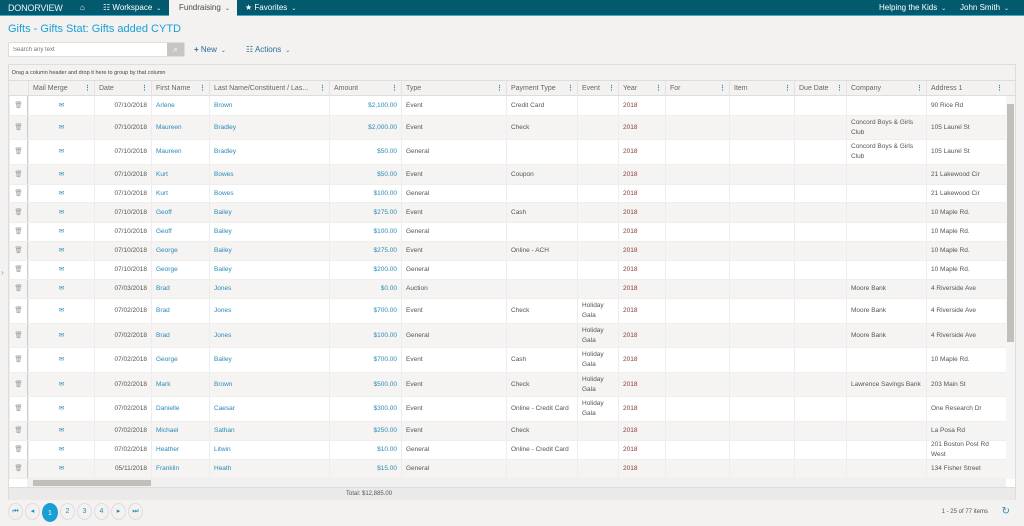 This screenshot has width=1024, height=526. What do you see at coordinates (966, 88) in the screenshot?
I see `column-header: Address 1 ⋮` at bounding box center [966, 88].